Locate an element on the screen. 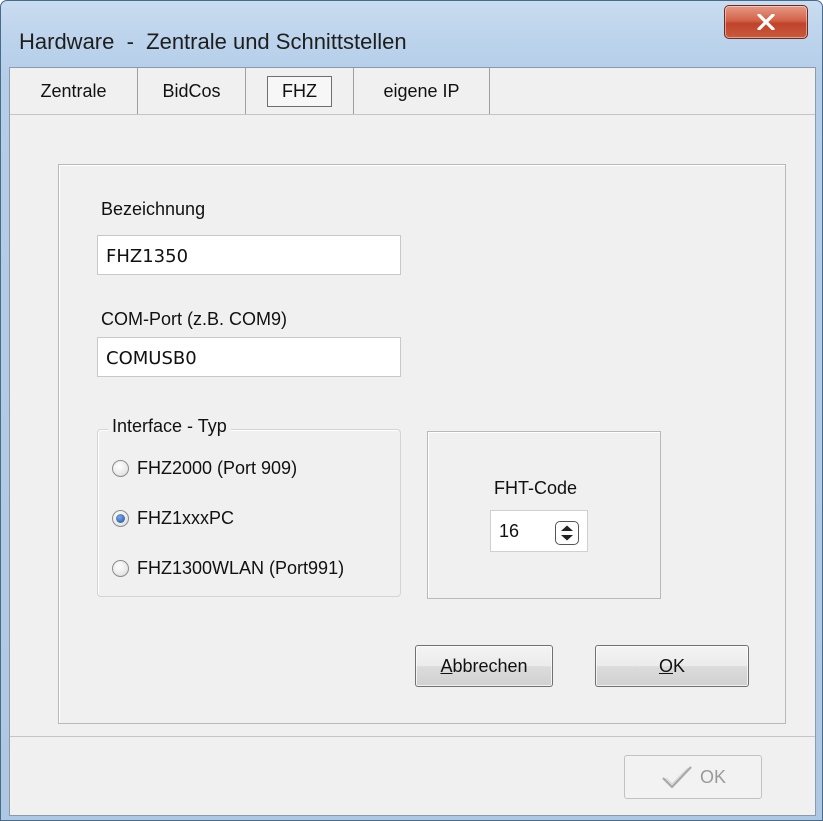  radio-label: FHZ2000 (Port 909) is located at coordinates (217, 468).